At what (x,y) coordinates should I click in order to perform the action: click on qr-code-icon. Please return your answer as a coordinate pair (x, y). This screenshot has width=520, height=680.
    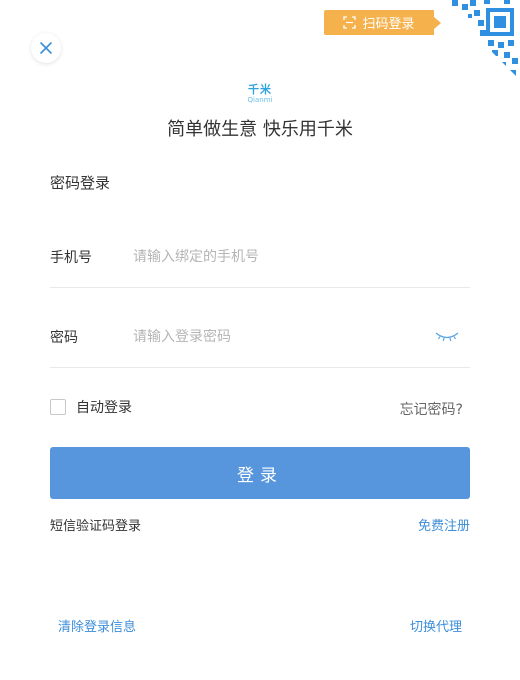
    Looking at the image, I should click on (480, 40).